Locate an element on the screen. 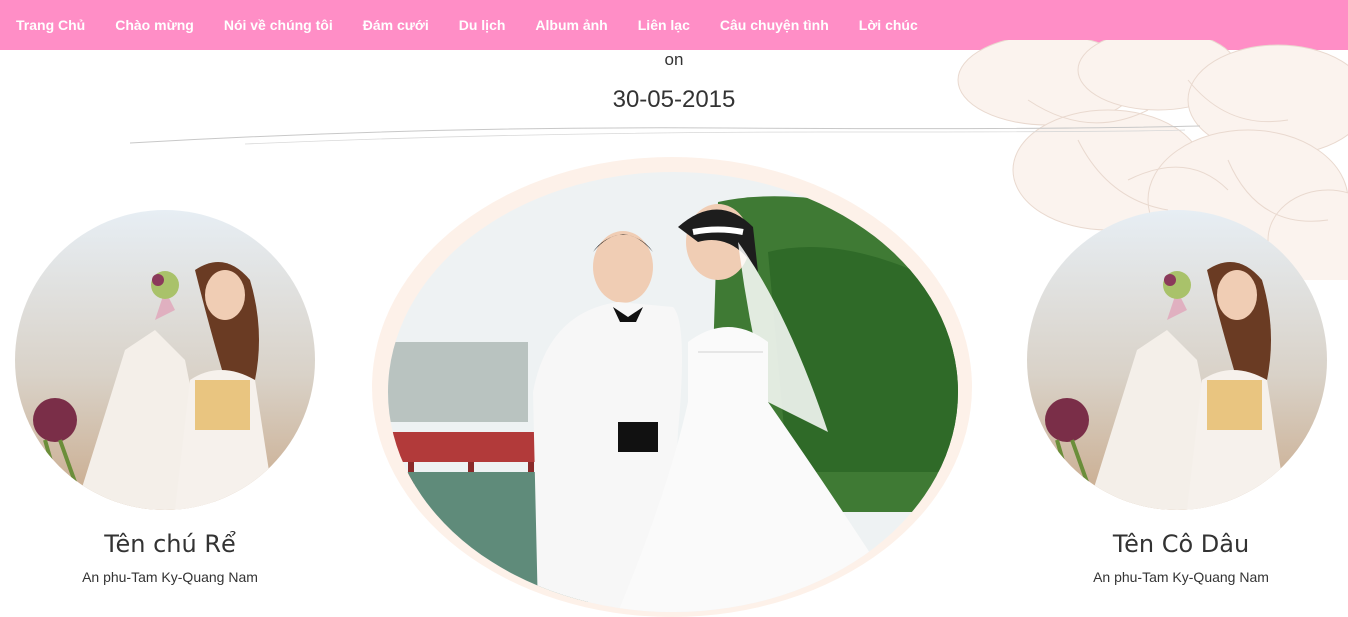 The height and width of the screenshot is (617, 1348). groom-name: Tên chú Rể is located at coordinates (170, 544).